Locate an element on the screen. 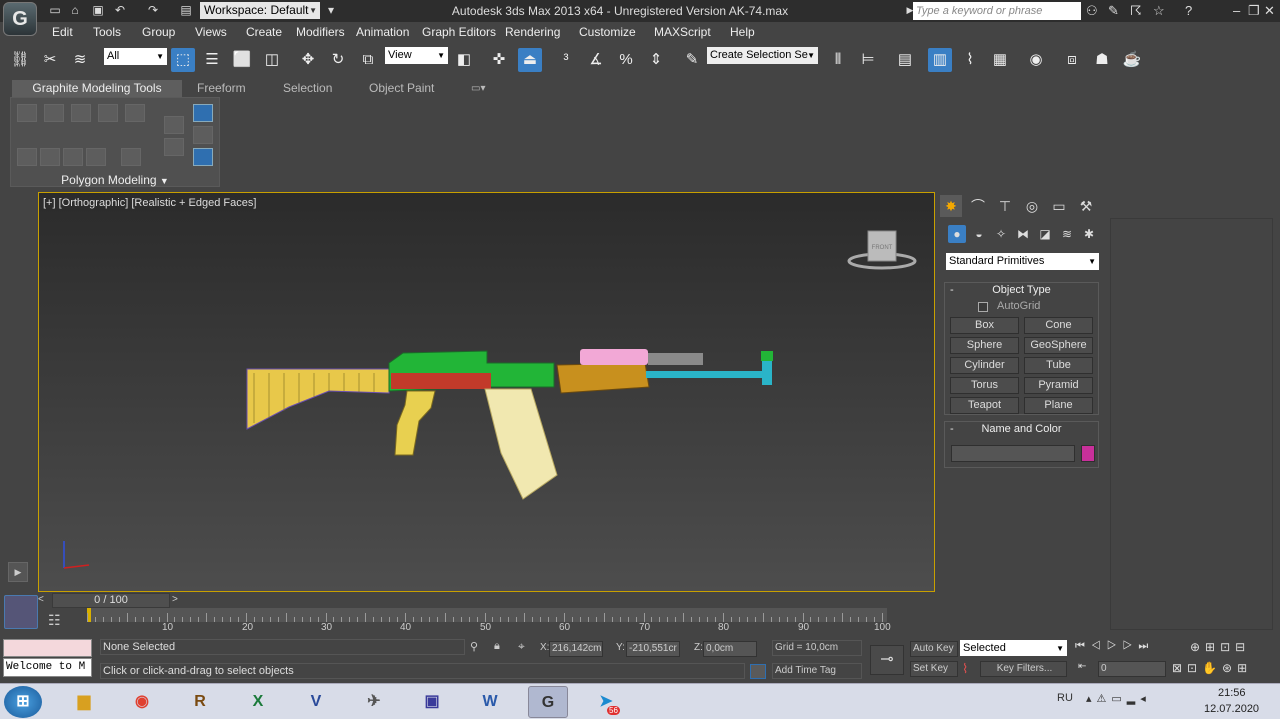  binoculars-icon: ⚇ is located at coordinates (1092, 11).